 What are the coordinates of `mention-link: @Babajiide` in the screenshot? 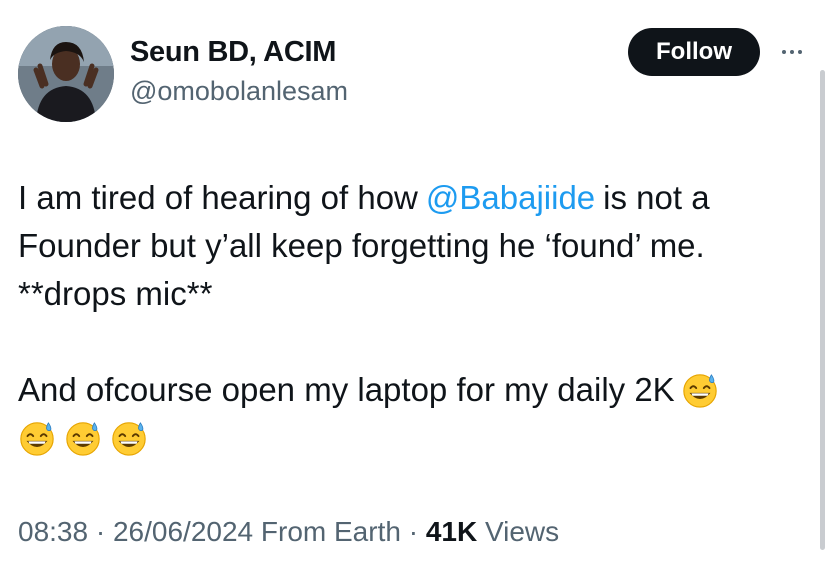 It's located at (510, 197).